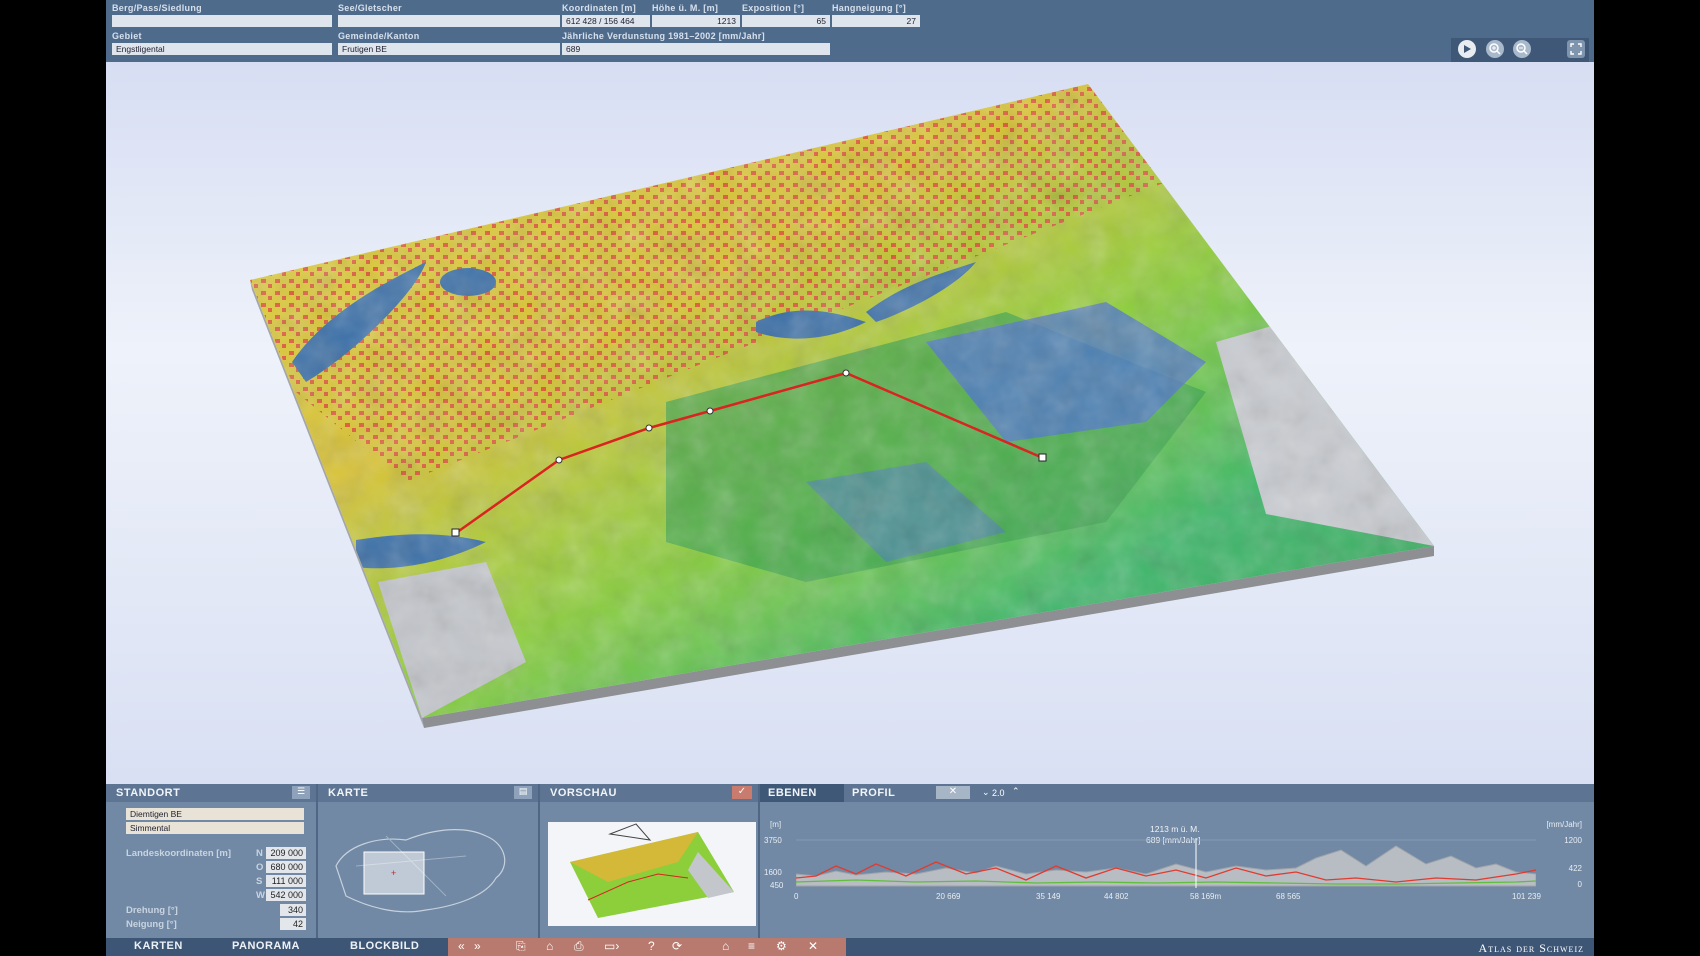  Describe the element at coordinates (1575, 868) in the screenshot. I see `y-right-tick: 422` at that location.